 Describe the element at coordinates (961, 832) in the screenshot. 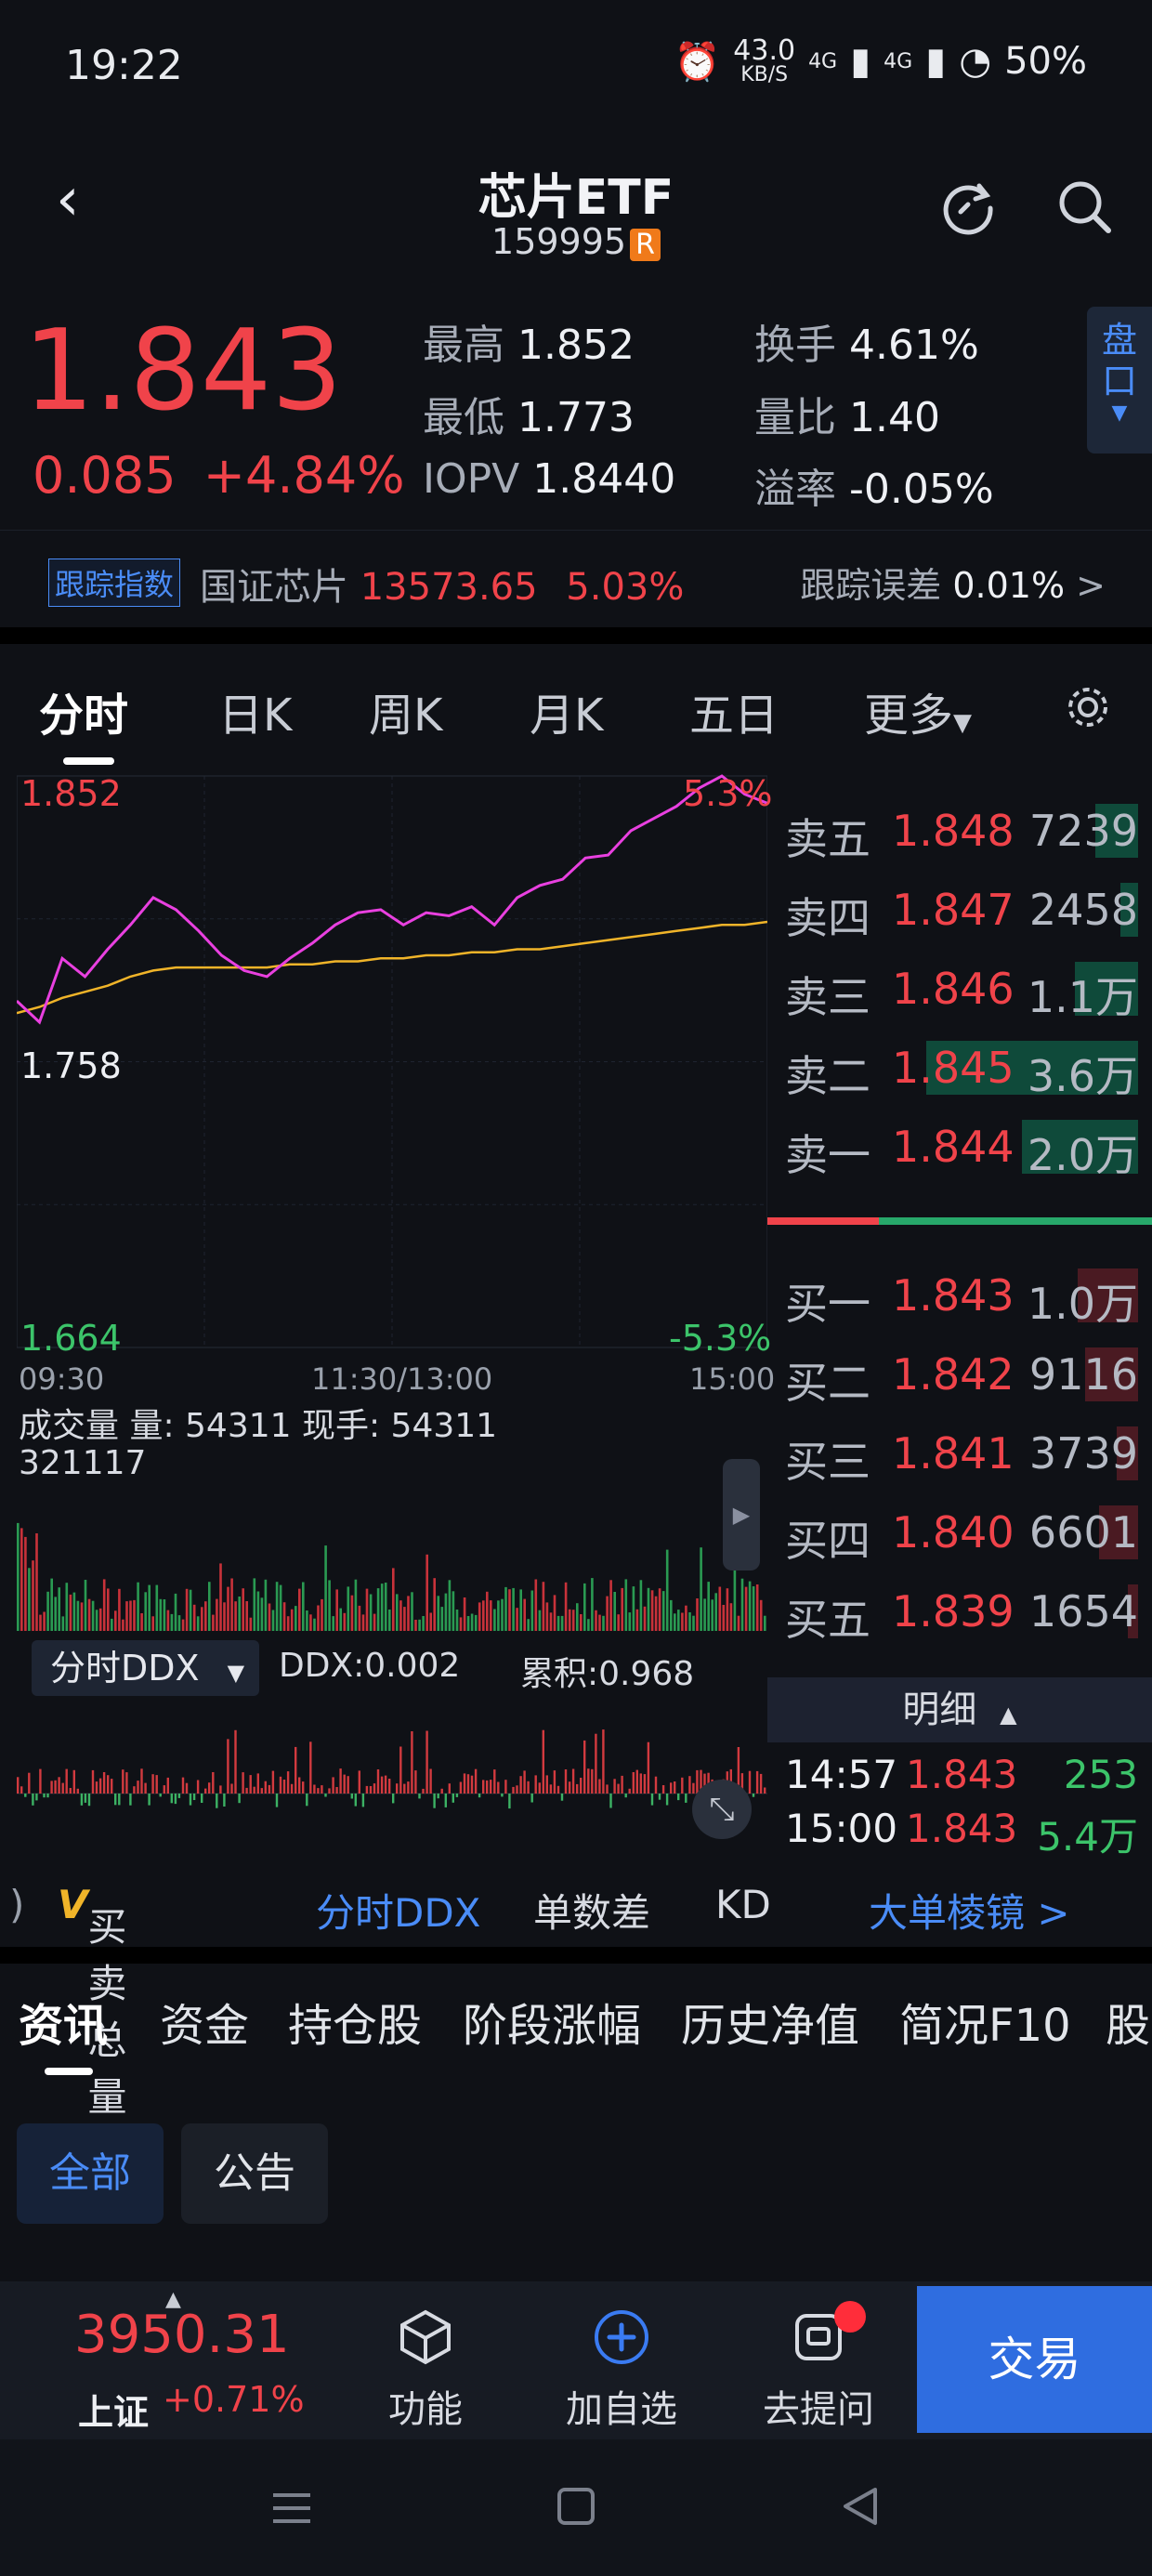

I see `ask-row: 卖五 1.848 7239` at that location.